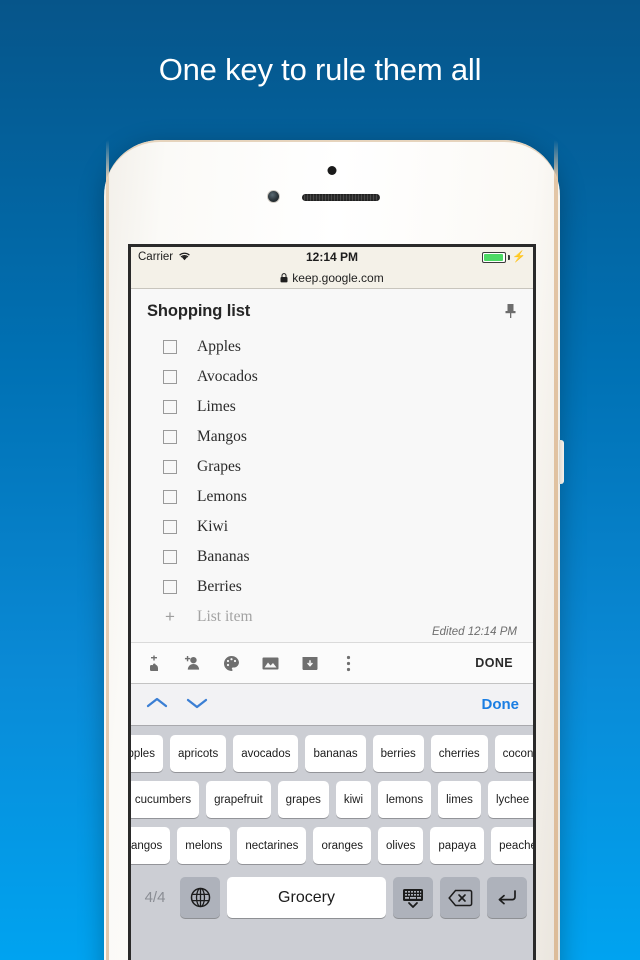 The width and height of the screenshot is (640, 960). I want to click on front-camera-icon, so click(273, 196).